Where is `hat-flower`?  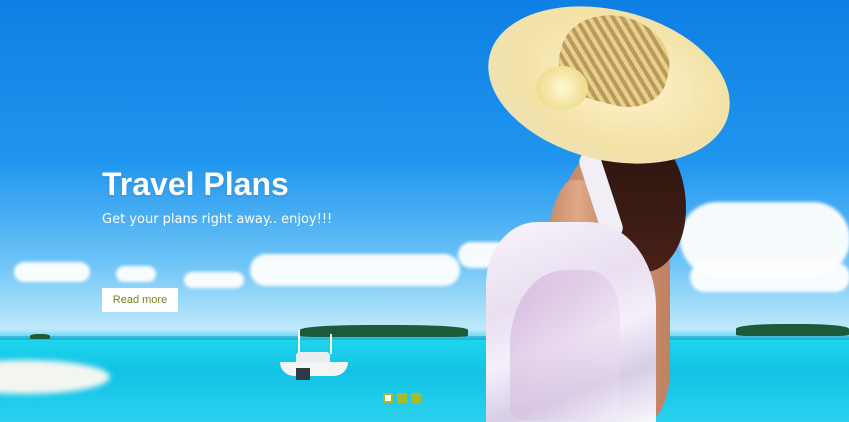
hat-flower is located at coordinates (562, 88).